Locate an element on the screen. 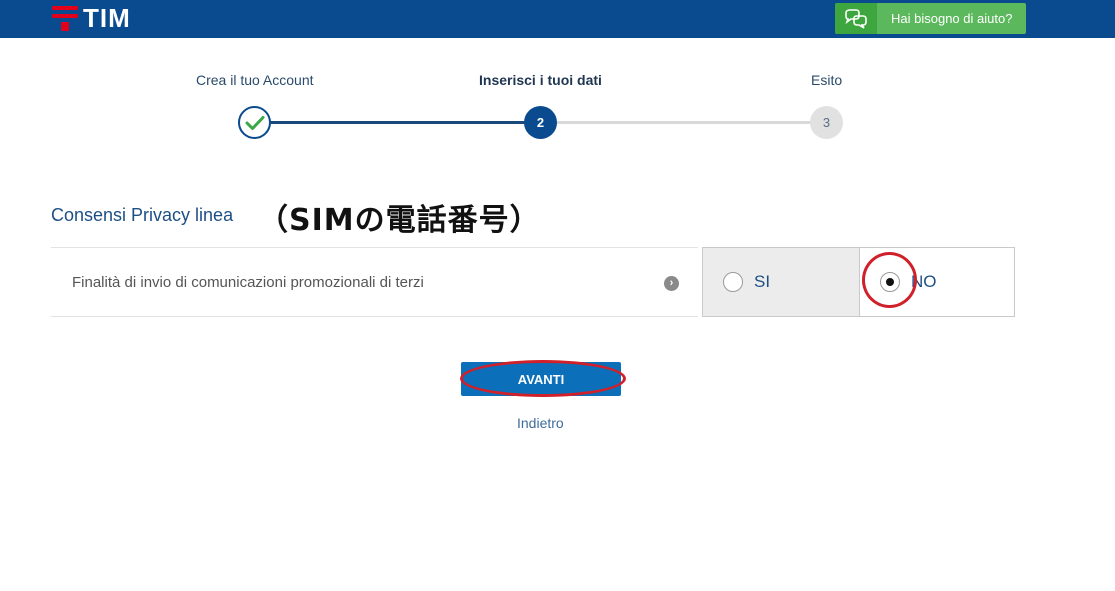  tim-logo: TIM is located at coordinates (91, 18).